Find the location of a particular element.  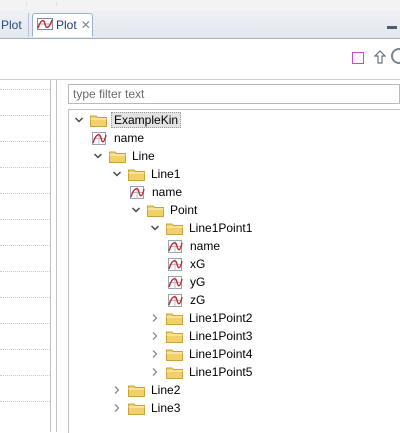

tree-folder-row: ExampleKin is located at coordinates (127, 120).